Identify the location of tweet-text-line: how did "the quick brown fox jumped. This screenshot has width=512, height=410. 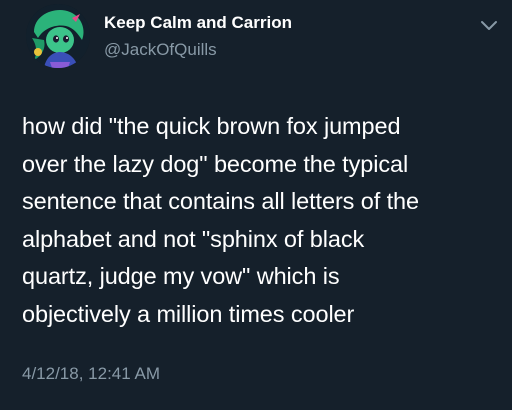
(211, 126).